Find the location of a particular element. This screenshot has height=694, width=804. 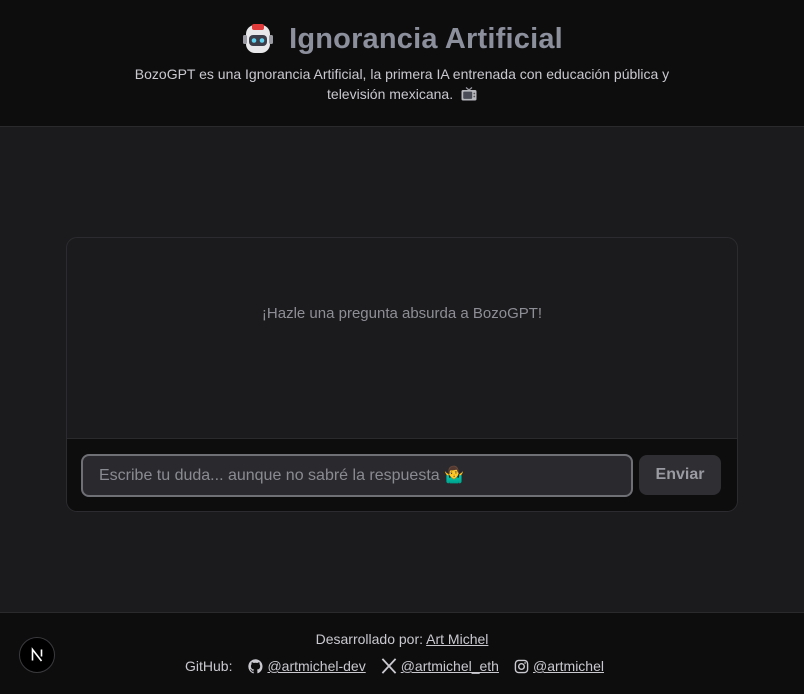

x-icon is located at coordinates (388, 666).